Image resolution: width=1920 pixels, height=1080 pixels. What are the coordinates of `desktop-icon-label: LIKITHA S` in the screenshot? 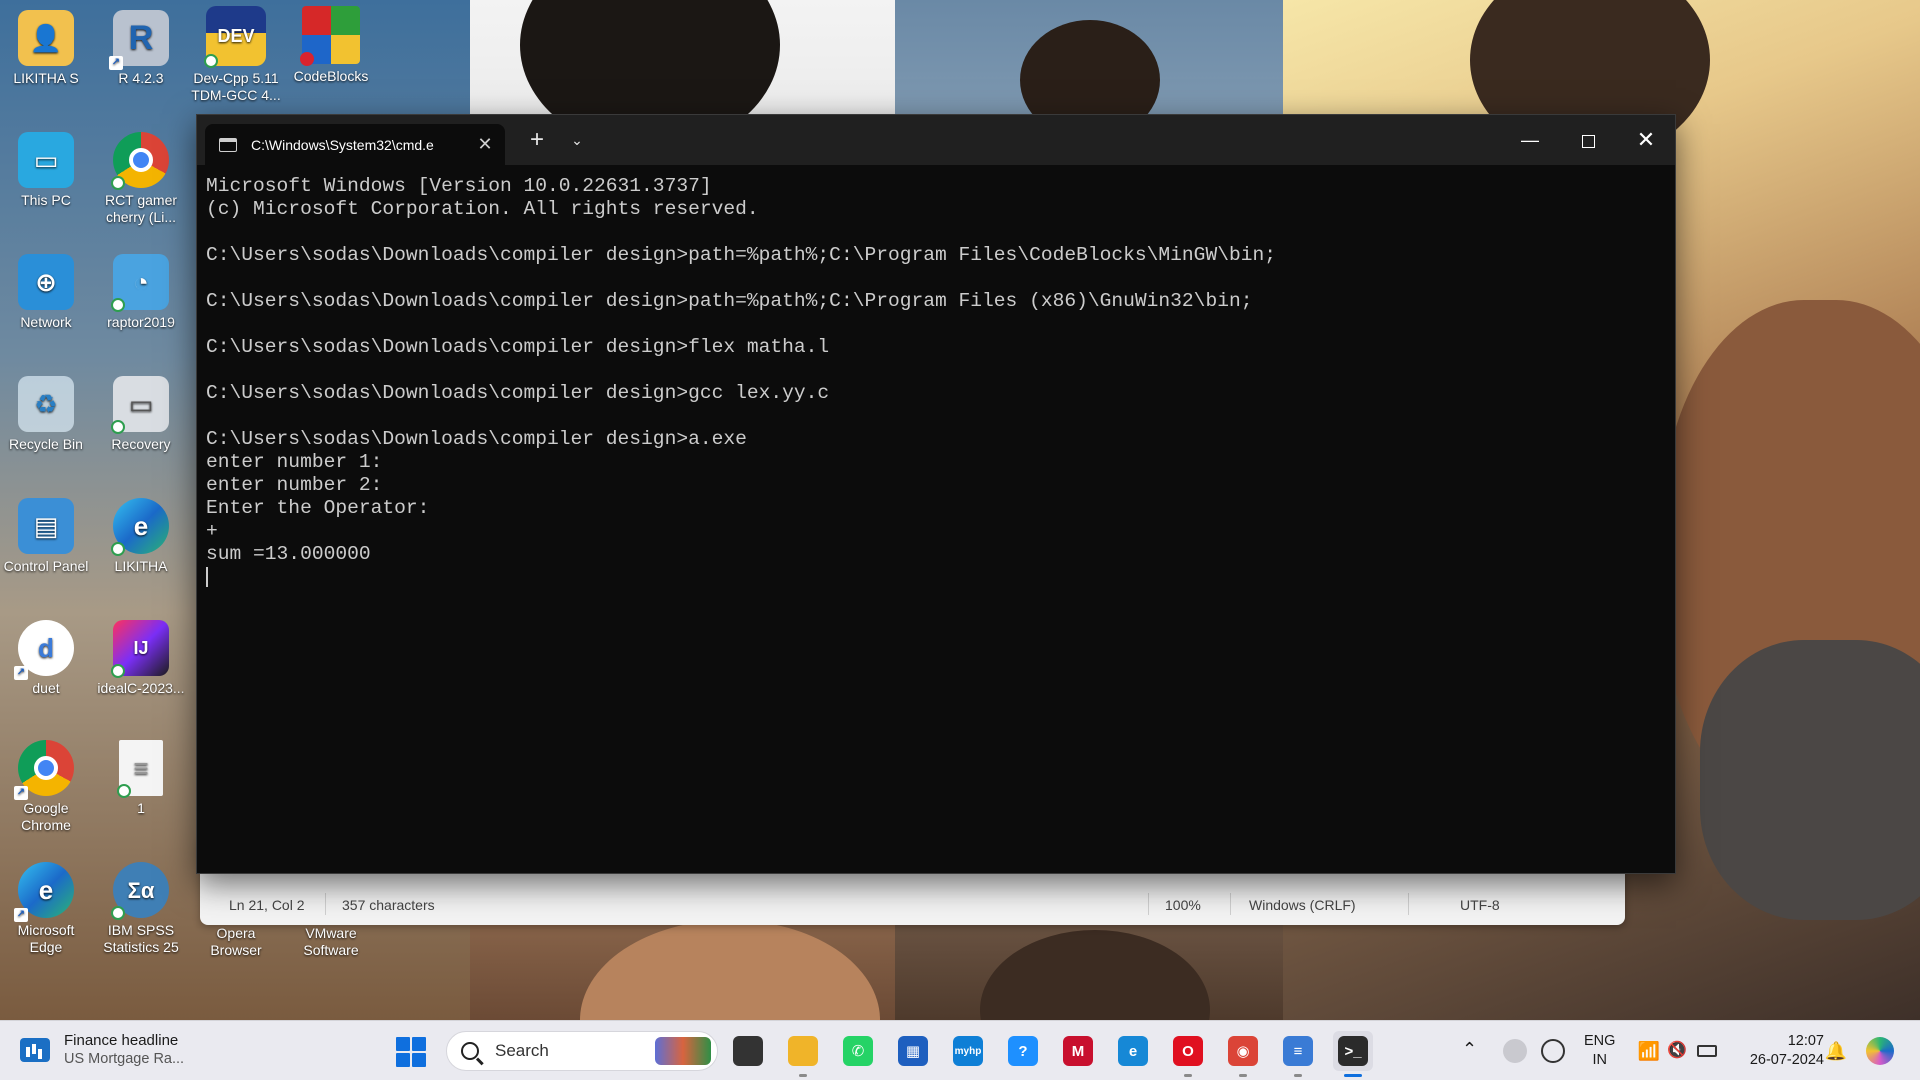 It's located at (46, 78).